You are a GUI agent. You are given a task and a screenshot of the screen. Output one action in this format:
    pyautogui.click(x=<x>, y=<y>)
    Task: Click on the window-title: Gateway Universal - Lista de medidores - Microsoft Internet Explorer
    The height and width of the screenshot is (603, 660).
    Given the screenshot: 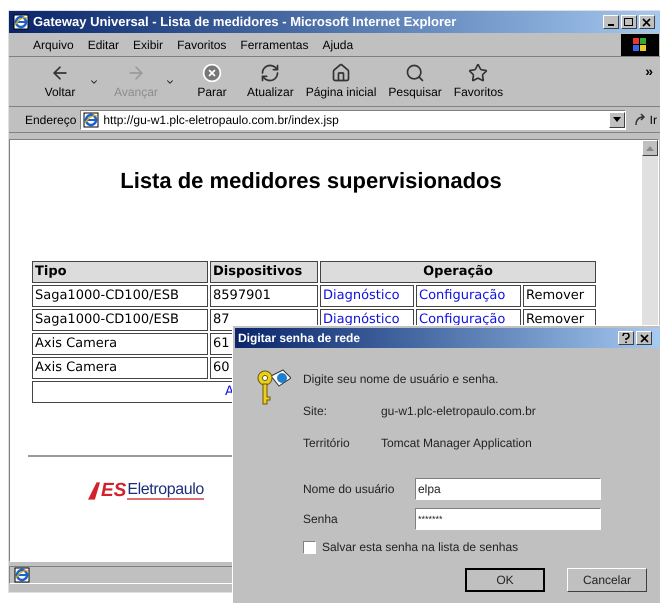 What is the action you would take?
    pyautogui.click(x=244, y=22)
    